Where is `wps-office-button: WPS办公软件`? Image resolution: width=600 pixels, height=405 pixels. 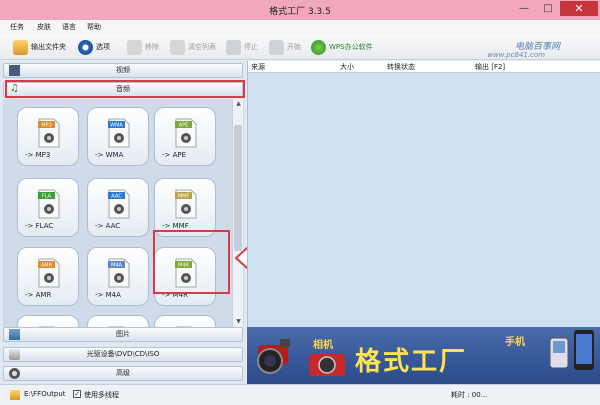
wps-office-button: WPS办公软件 is located at coordinates (342, 47).